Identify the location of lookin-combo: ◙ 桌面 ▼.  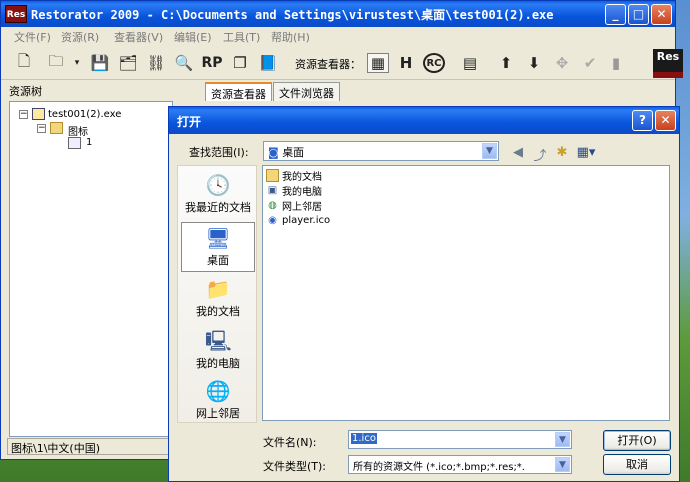
(381, 151).